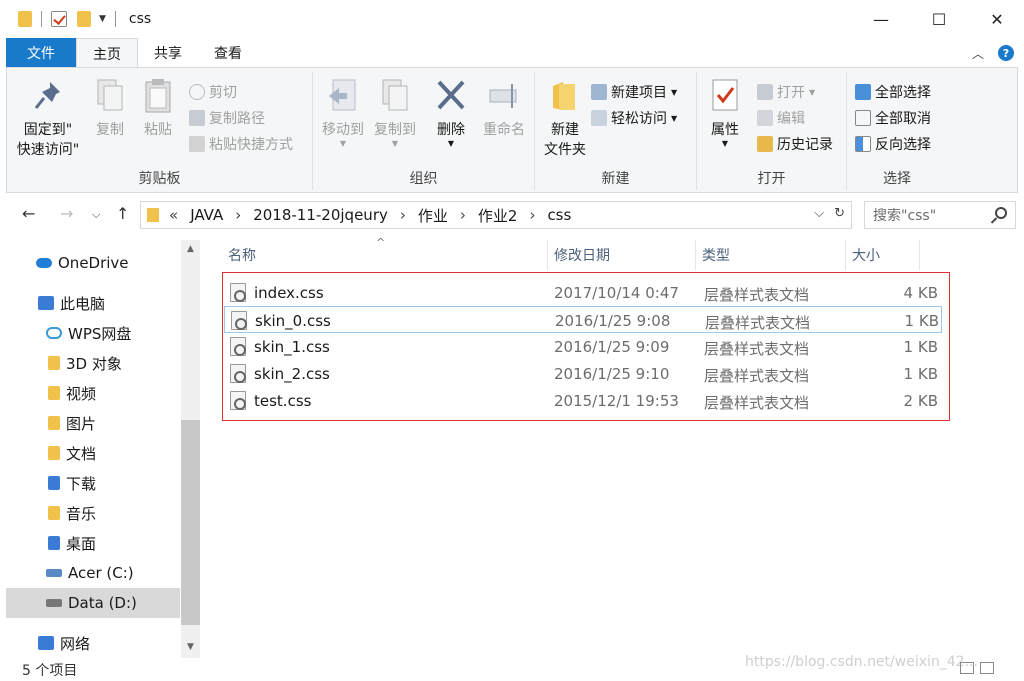 This screenshot has height=681, width=1024. I want to click on breadcrumb-homework2: 作业2, so click(498, 215).